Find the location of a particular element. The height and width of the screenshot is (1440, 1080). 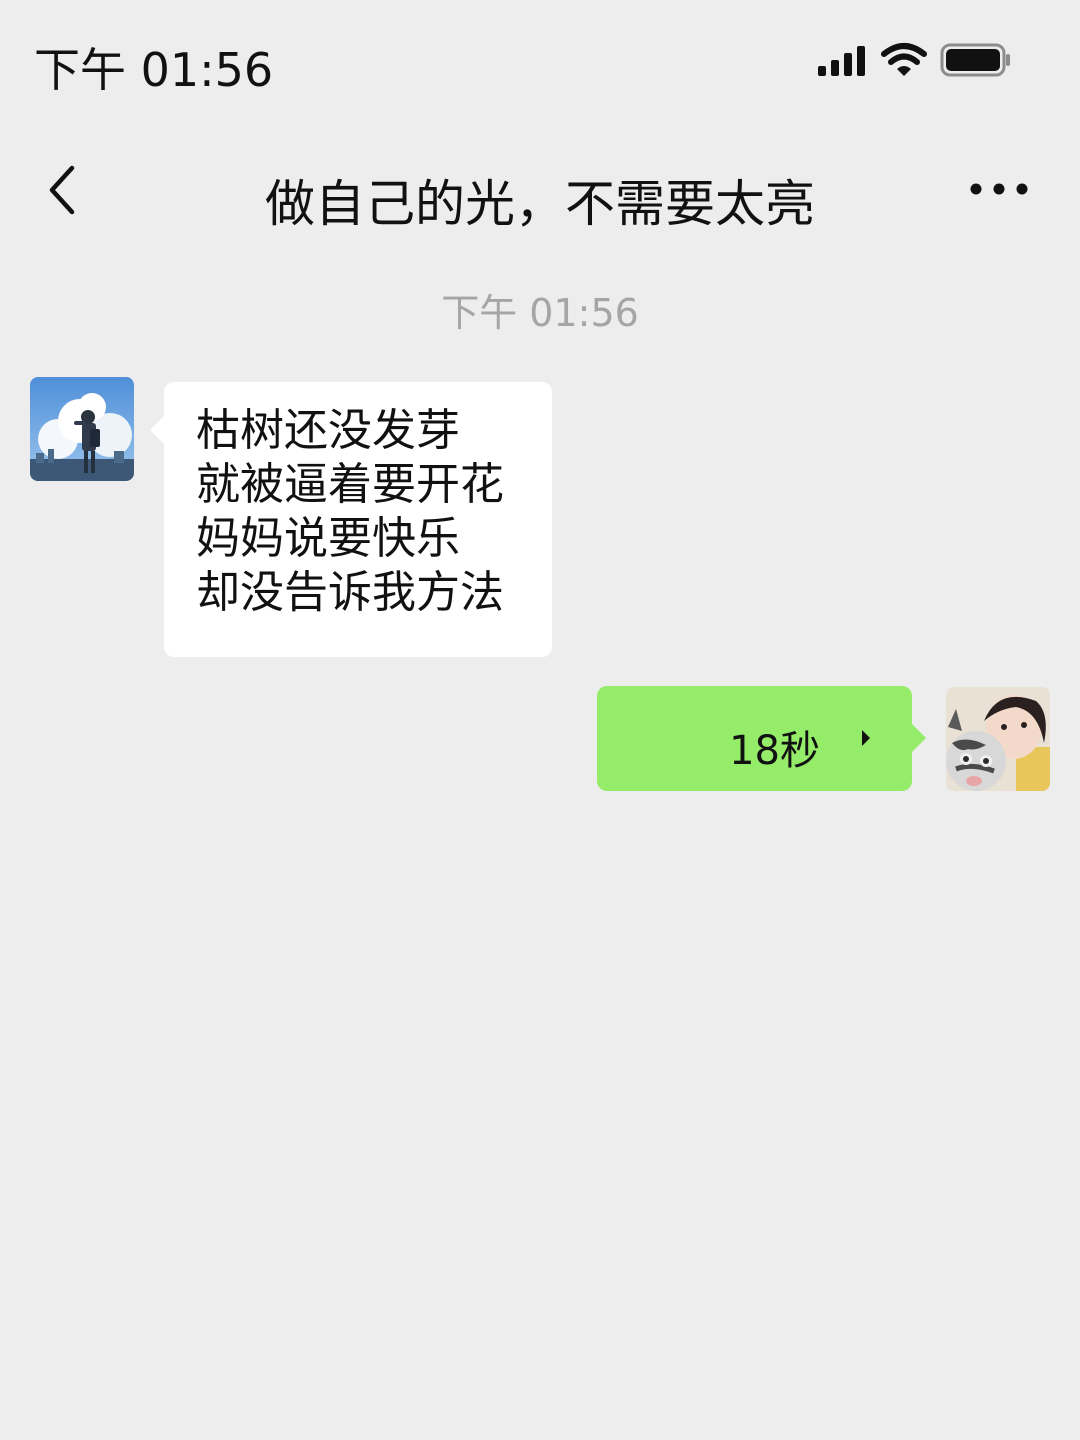

status-bar: 下午 01:56 is located at coordinates (540, 60).